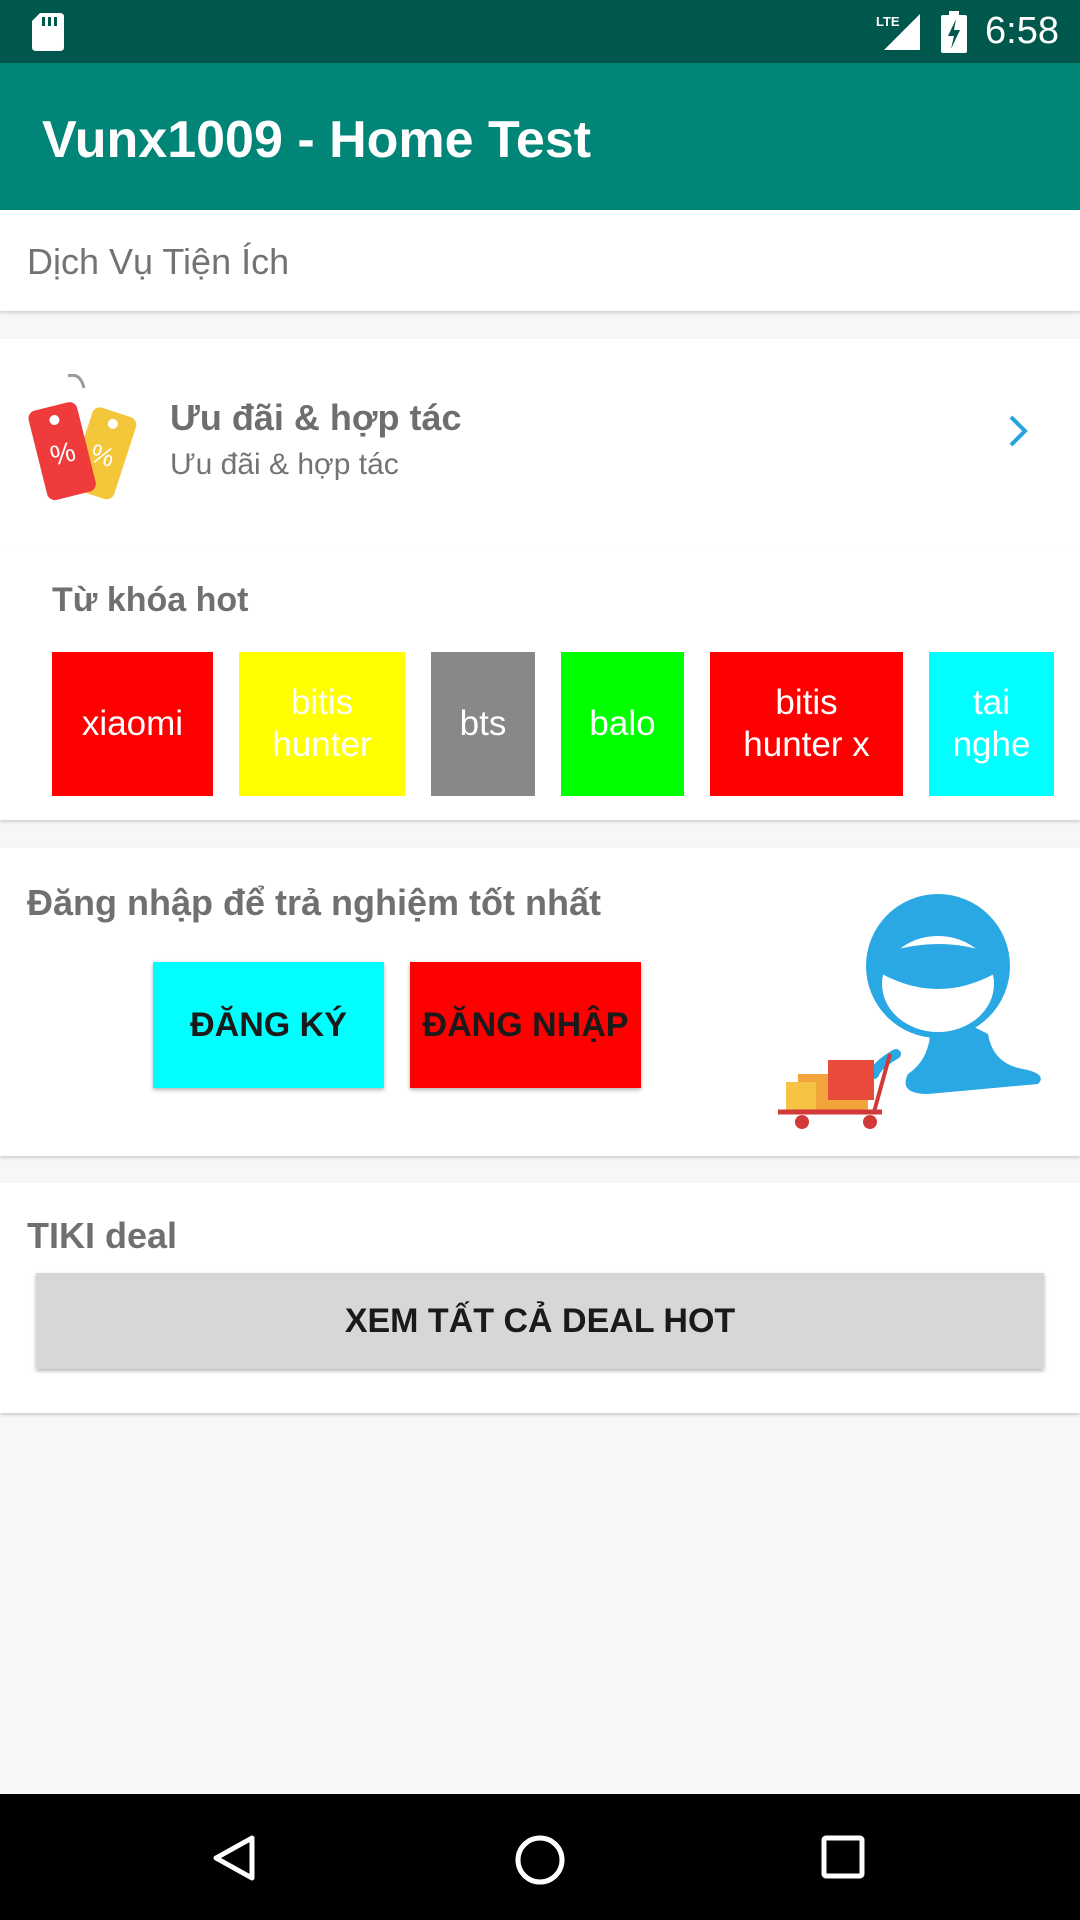 This screenshot has width=1080, height=1920. Describe the element at coordinates (898, 32) in the screenshot. I see `lte-signal-icon: LTE` at that location.